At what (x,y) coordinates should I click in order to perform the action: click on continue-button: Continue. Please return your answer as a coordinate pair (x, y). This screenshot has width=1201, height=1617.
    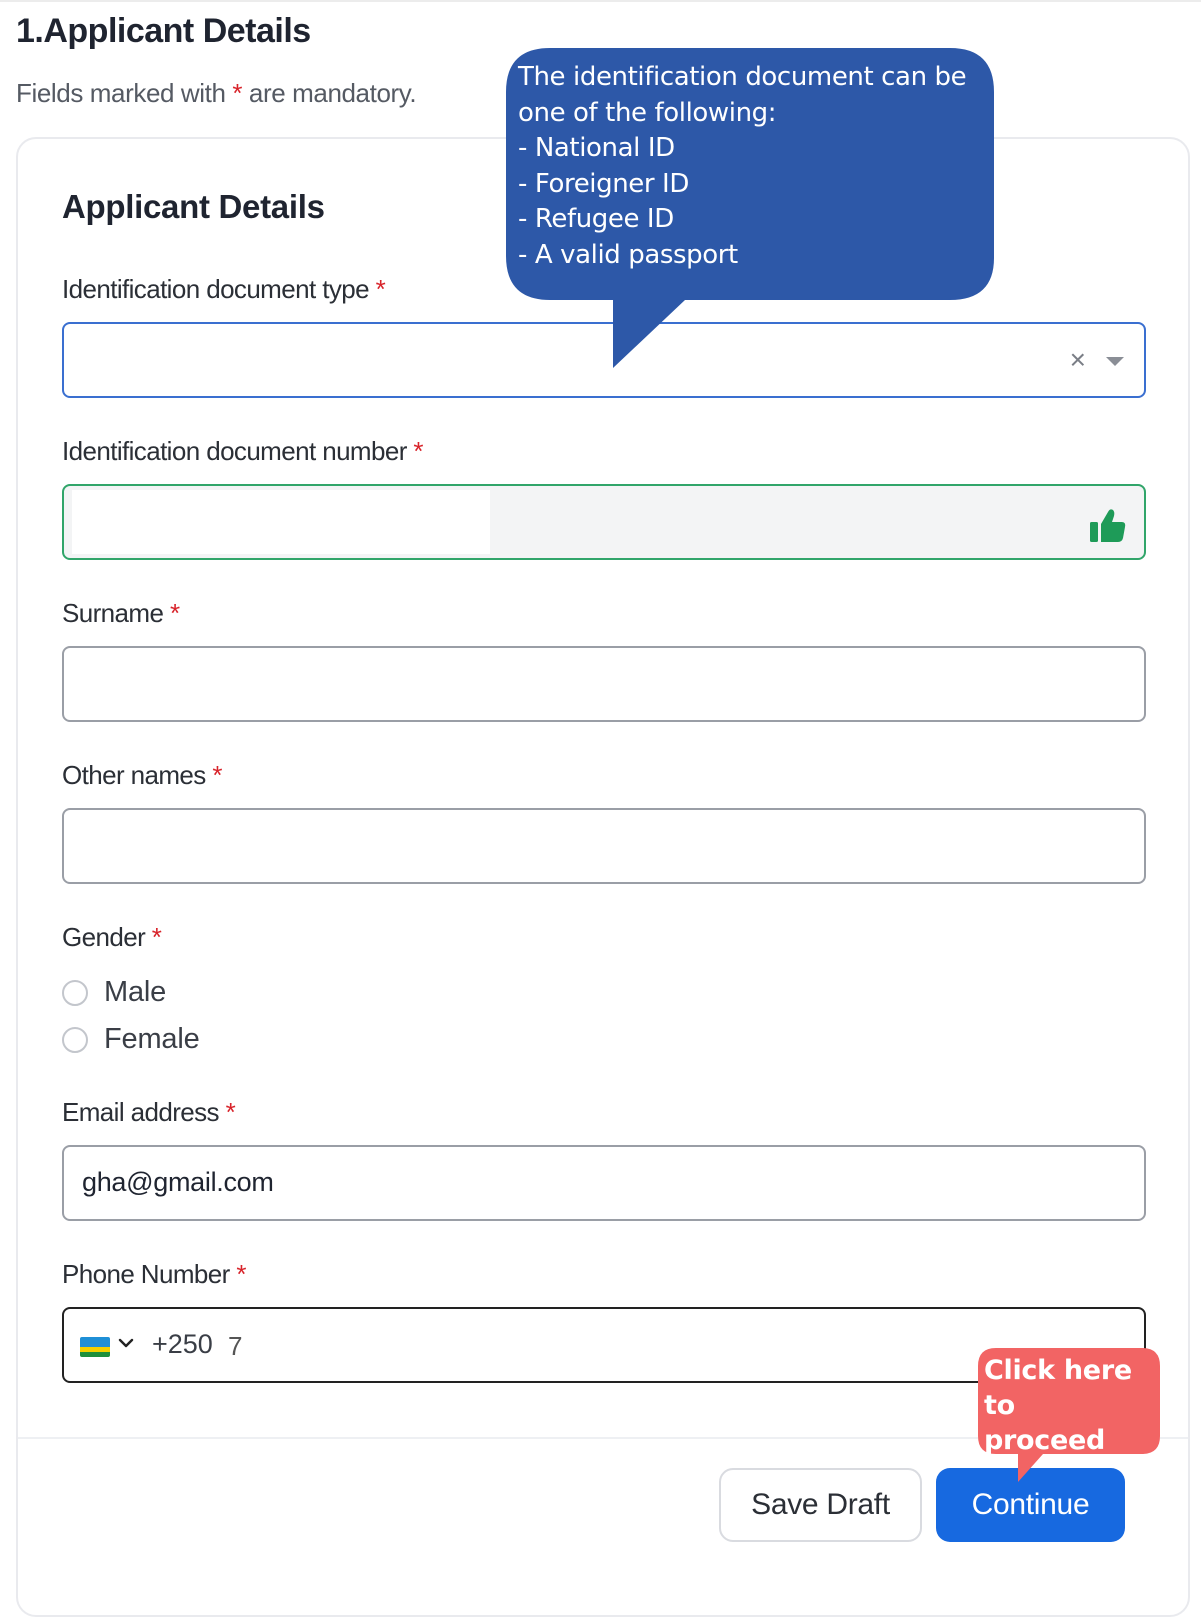
    Looking at the image, I should click on (1030, 1505).